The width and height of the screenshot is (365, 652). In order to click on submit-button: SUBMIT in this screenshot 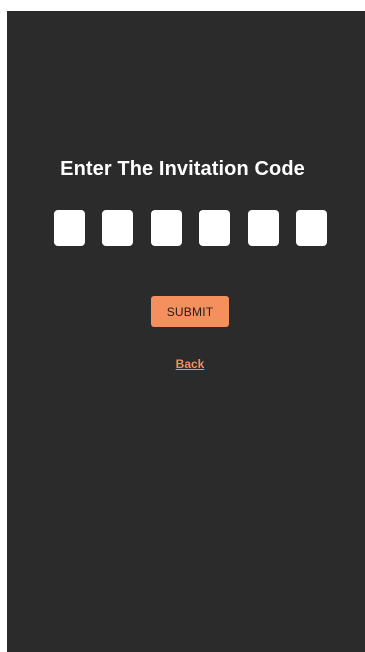, I will do `click(190, 311)`.